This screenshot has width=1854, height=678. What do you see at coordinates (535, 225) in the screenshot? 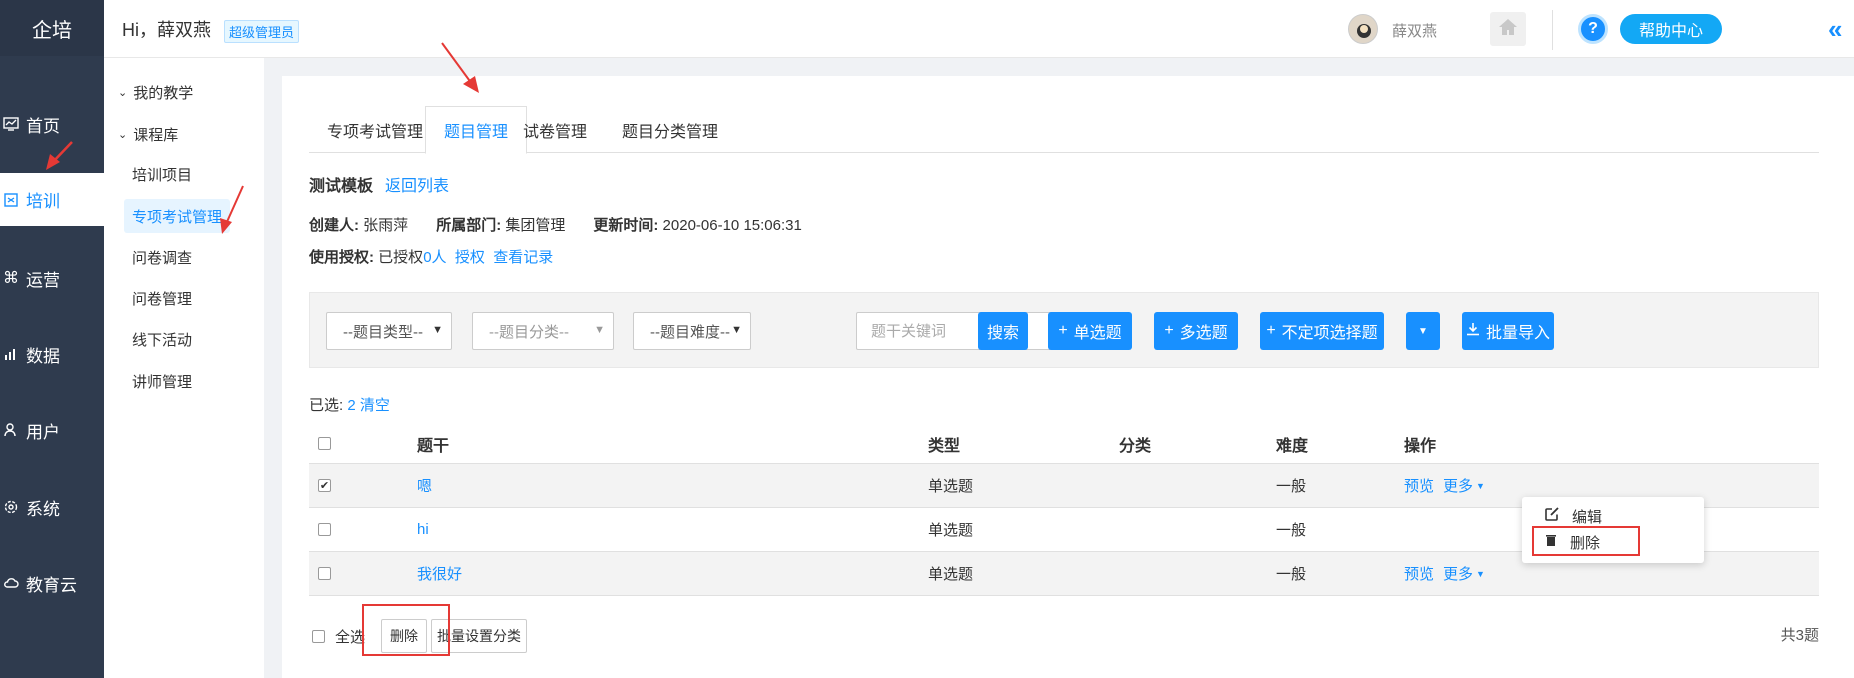
I see `dept-value: 集团管理` at bounding box center [535, 225].